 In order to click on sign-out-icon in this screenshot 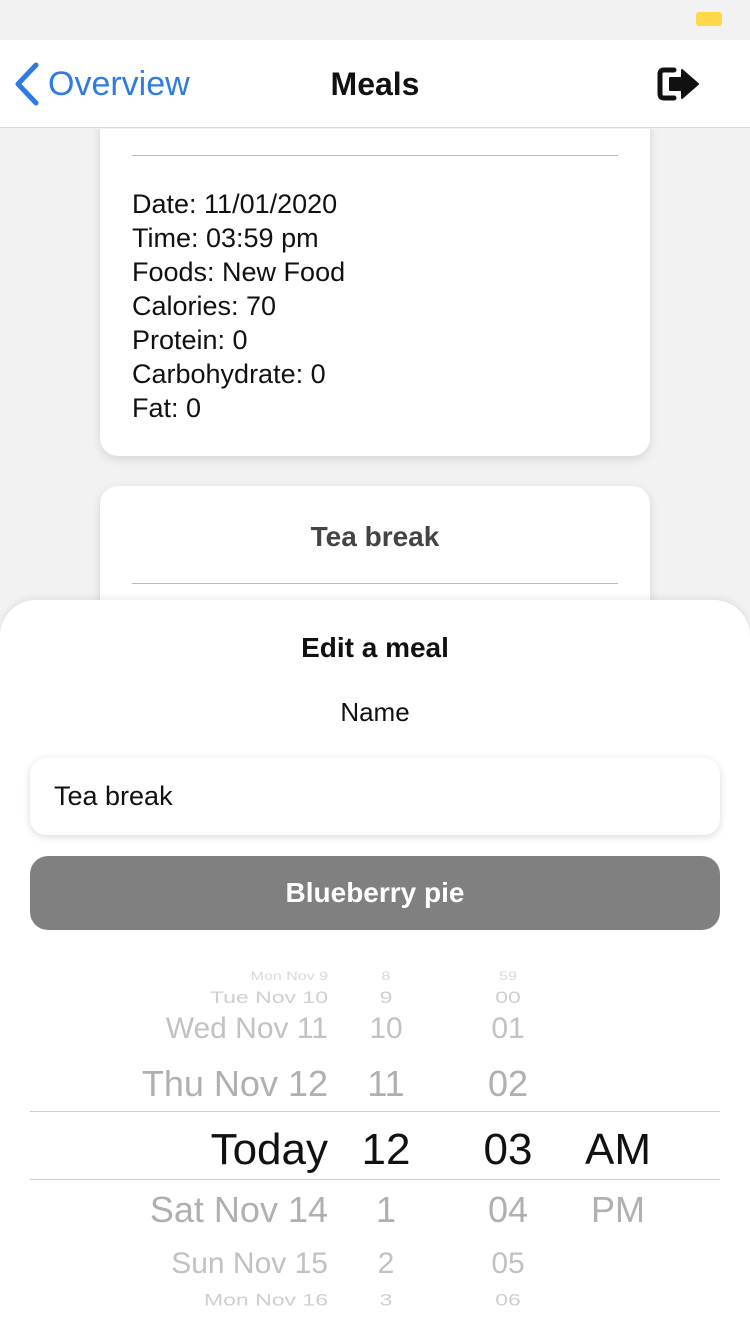, I will do `click(678, 84)`.